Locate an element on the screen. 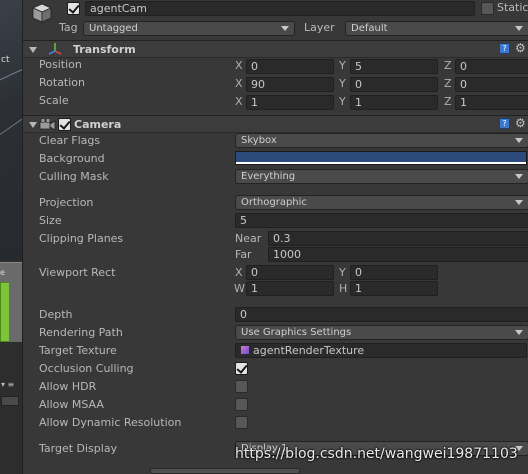 The image size is (528, 474). allow-hdr-checkbox is located at coordinates (241, 386).